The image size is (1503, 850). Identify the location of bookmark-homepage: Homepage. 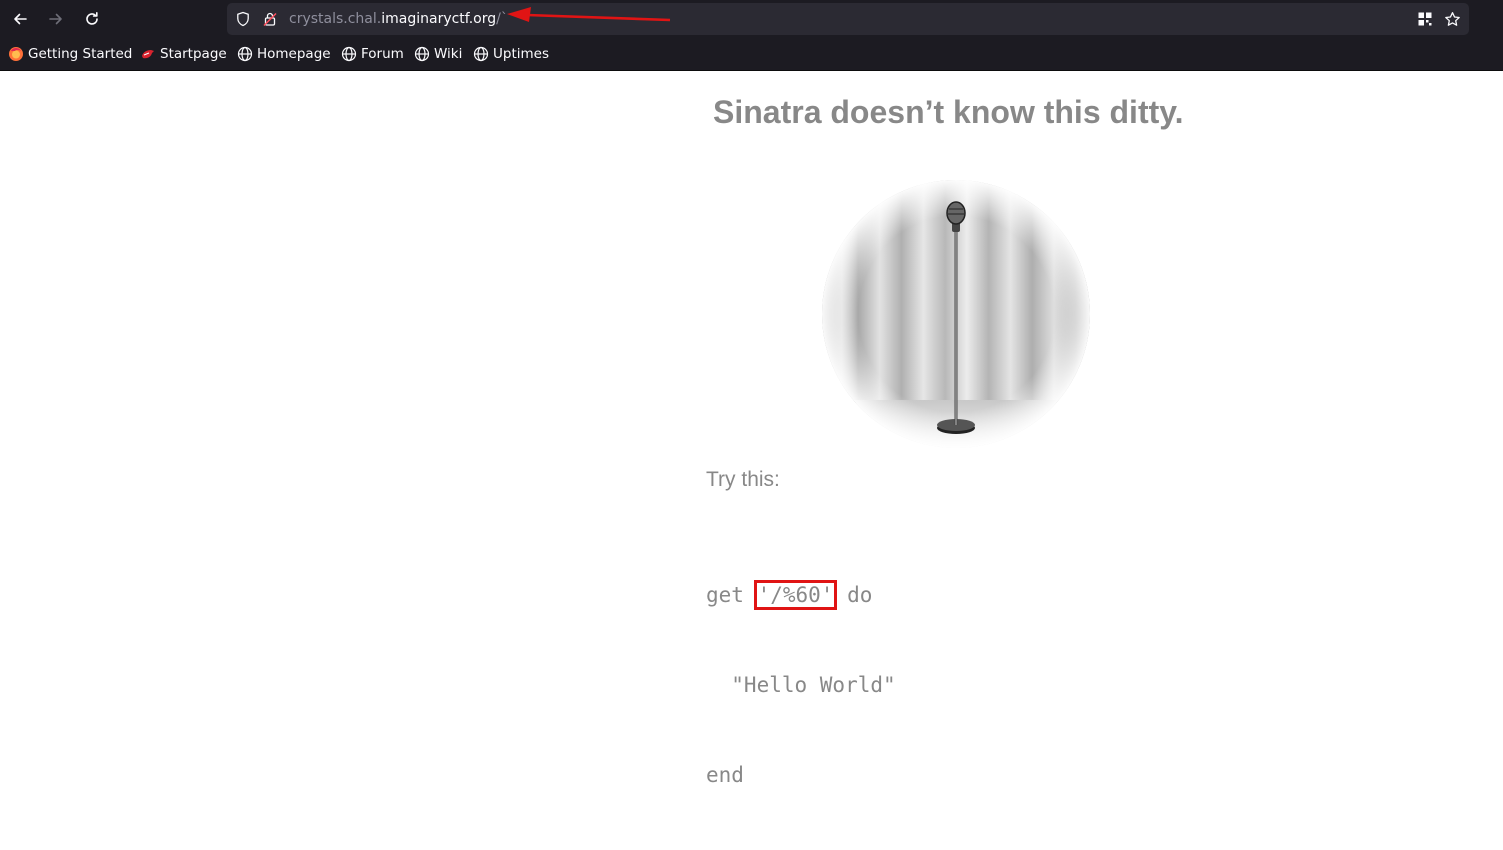
(284, 54).